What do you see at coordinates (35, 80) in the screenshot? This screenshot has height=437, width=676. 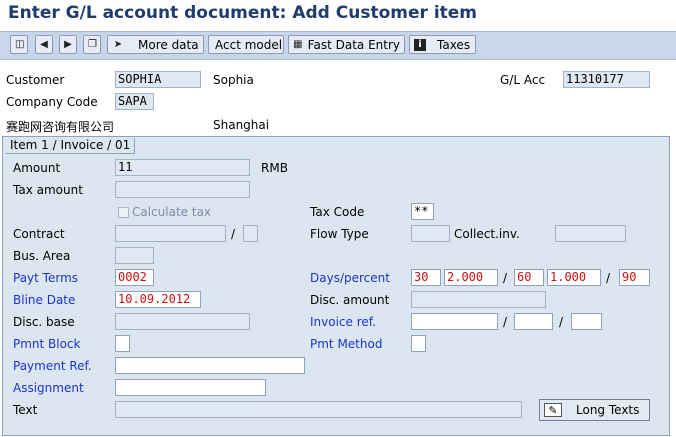 I see `customer-label: Customer` at bounding box center [35, 80].